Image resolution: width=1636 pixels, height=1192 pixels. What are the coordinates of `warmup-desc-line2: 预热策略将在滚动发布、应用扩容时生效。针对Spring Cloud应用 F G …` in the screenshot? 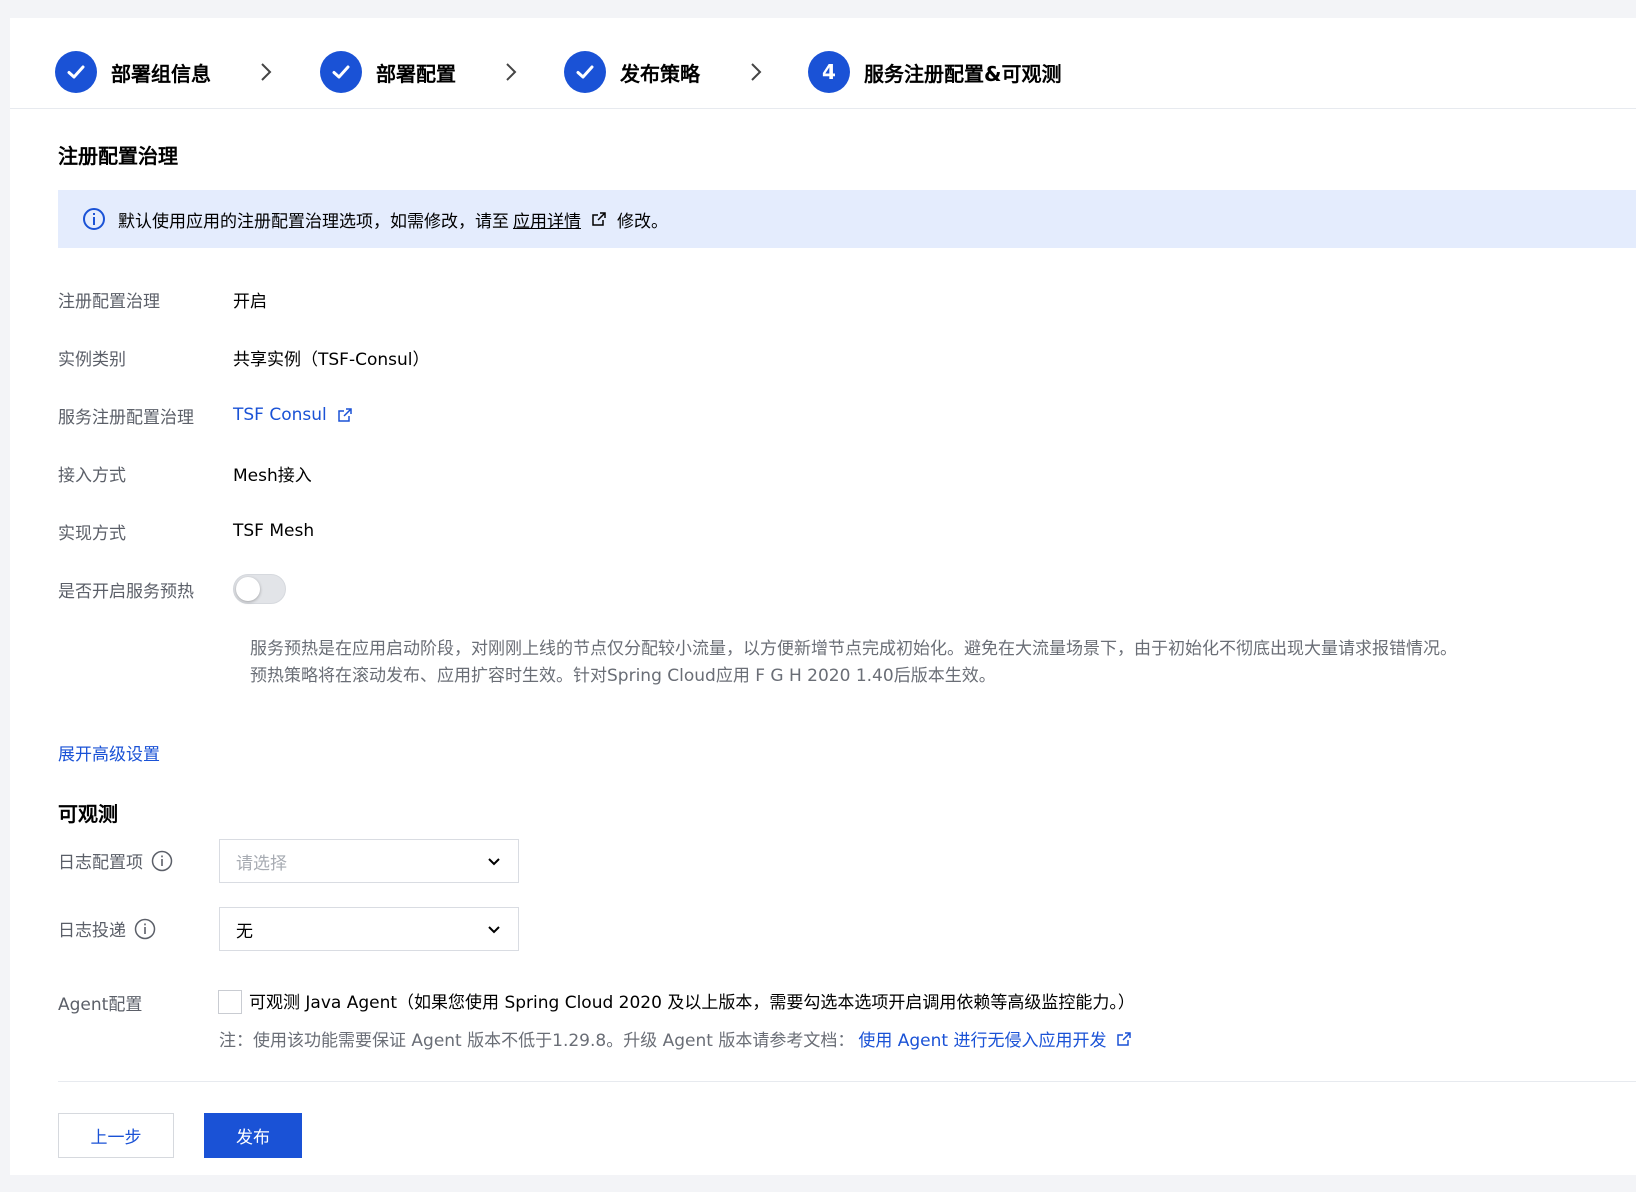 It's located at (623, 676).